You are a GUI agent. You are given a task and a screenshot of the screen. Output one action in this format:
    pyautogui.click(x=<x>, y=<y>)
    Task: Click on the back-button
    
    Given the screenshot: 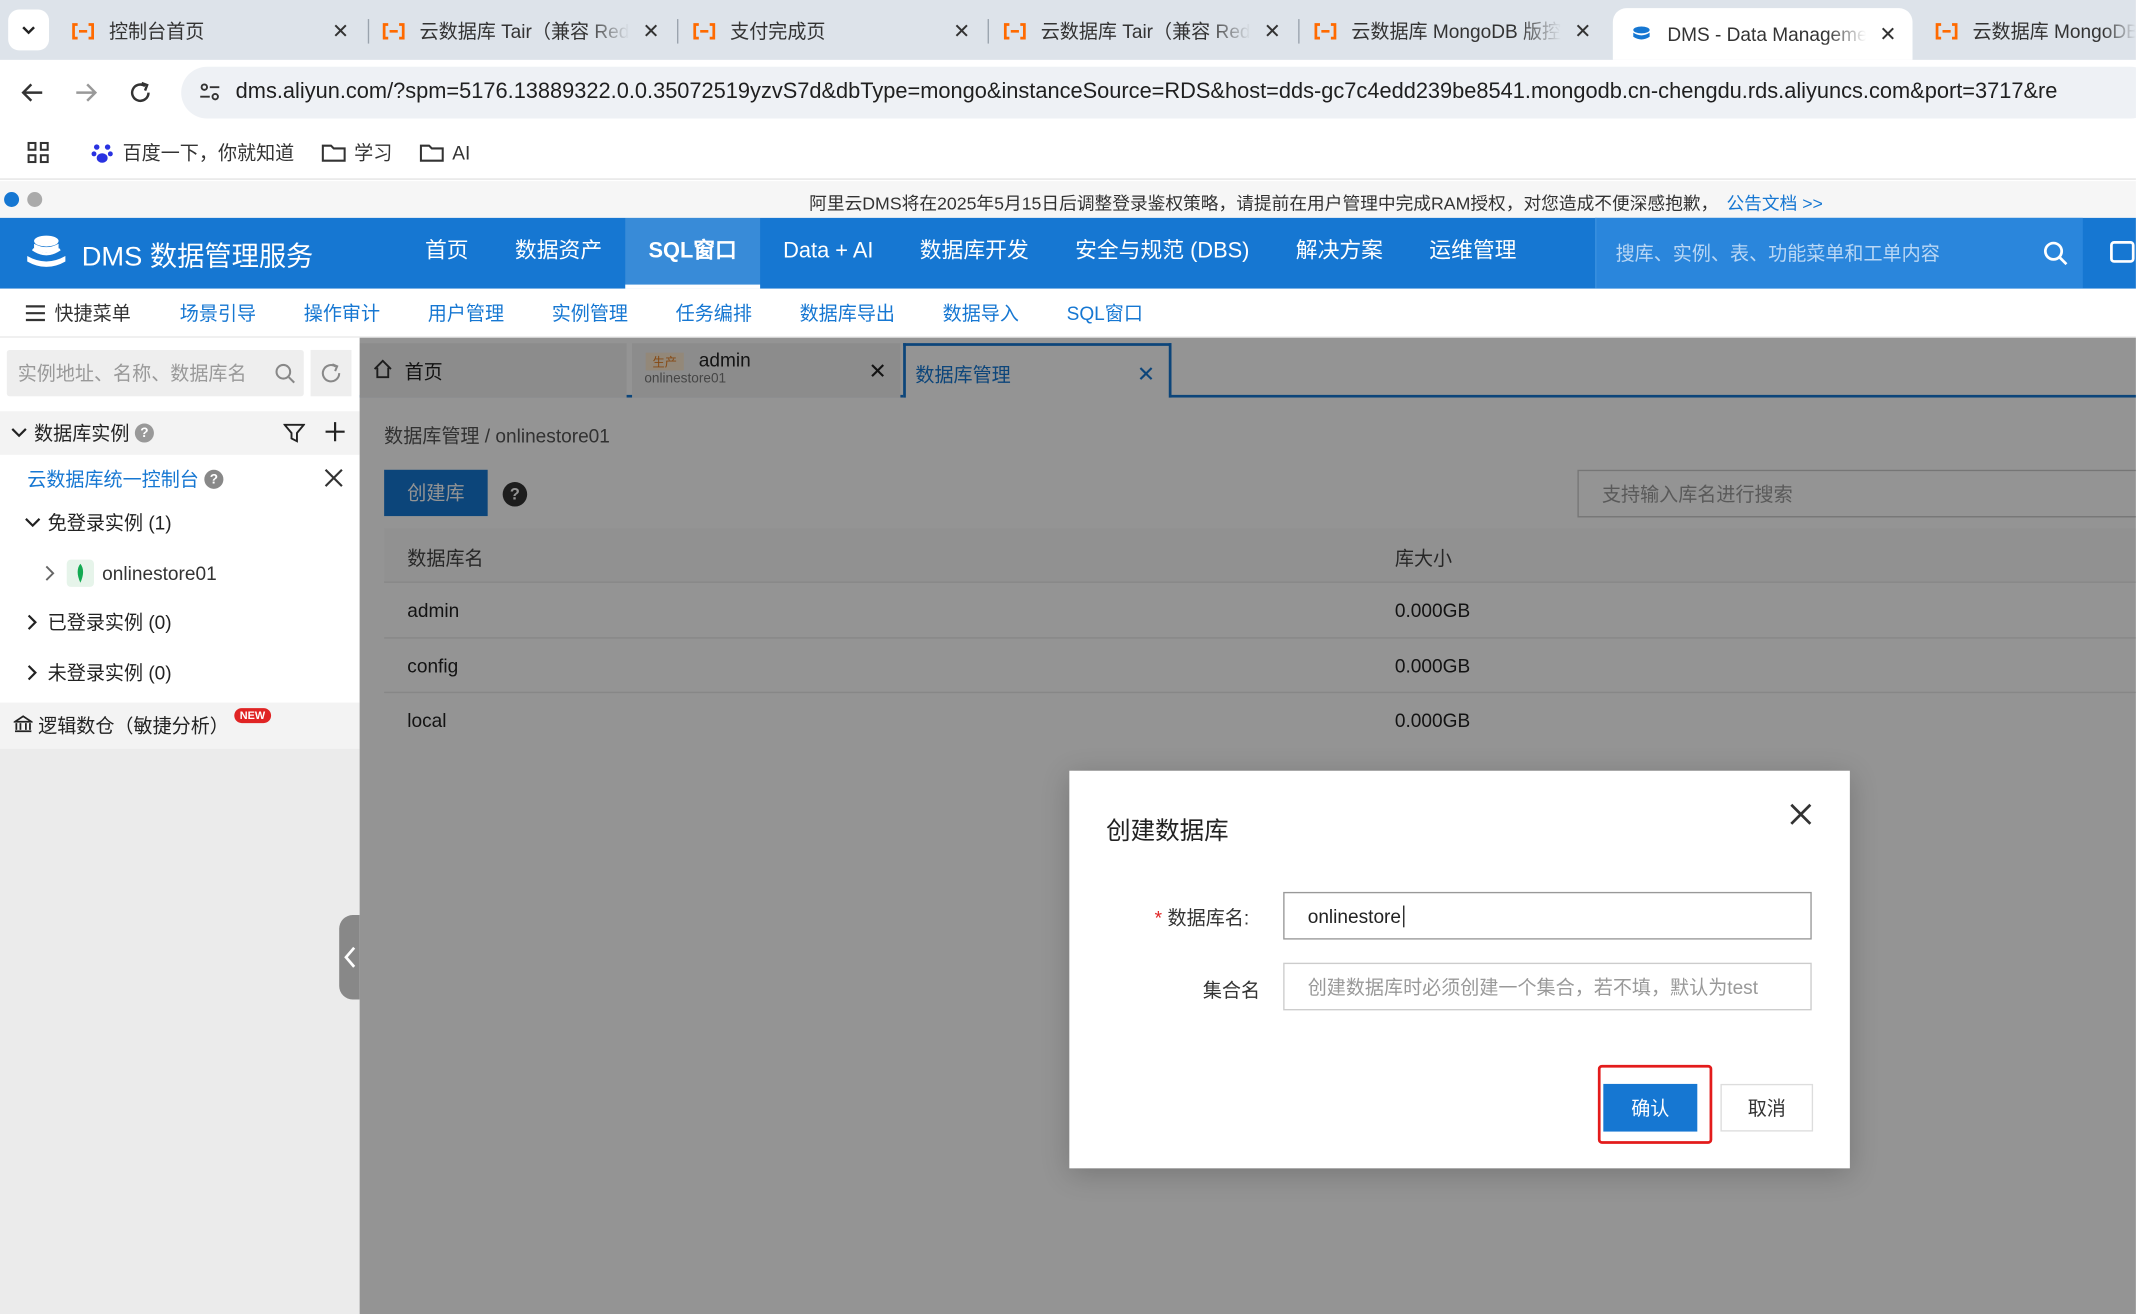 What is the action you would take?
    pyautogui.click(x=32, y=92)
    